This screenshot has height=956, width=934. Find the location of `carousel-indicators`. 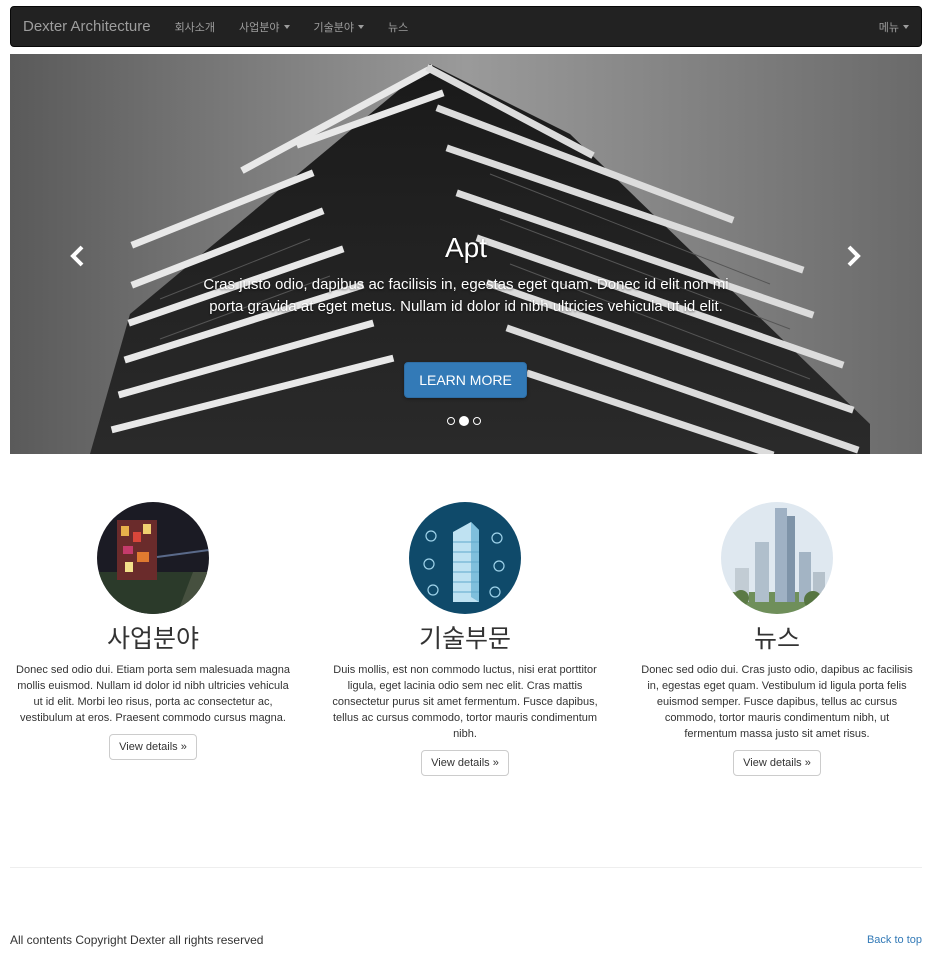

carousel-indicators is located at coordinates (464, 421).